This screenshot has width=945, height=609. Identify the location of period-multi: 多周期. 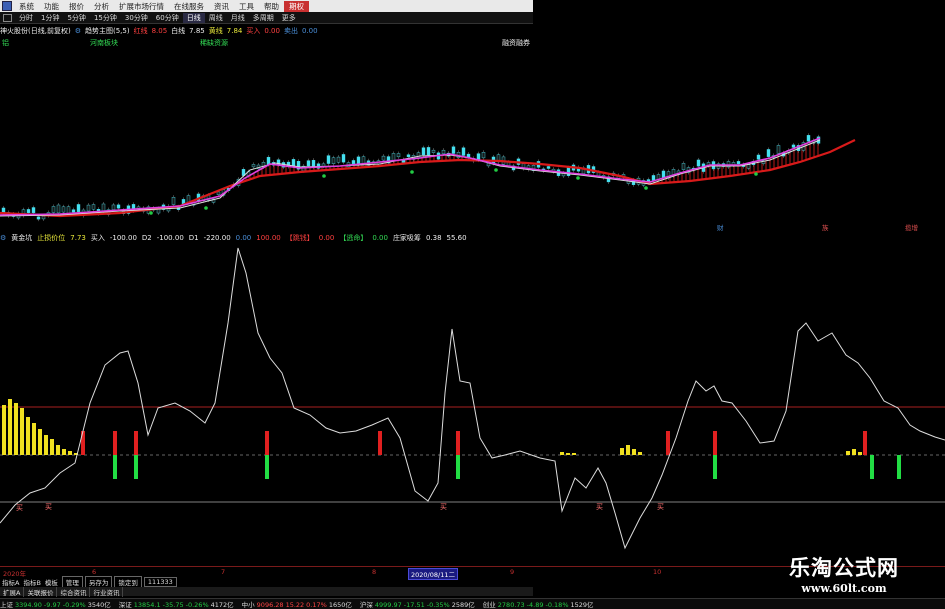
(263, 18).